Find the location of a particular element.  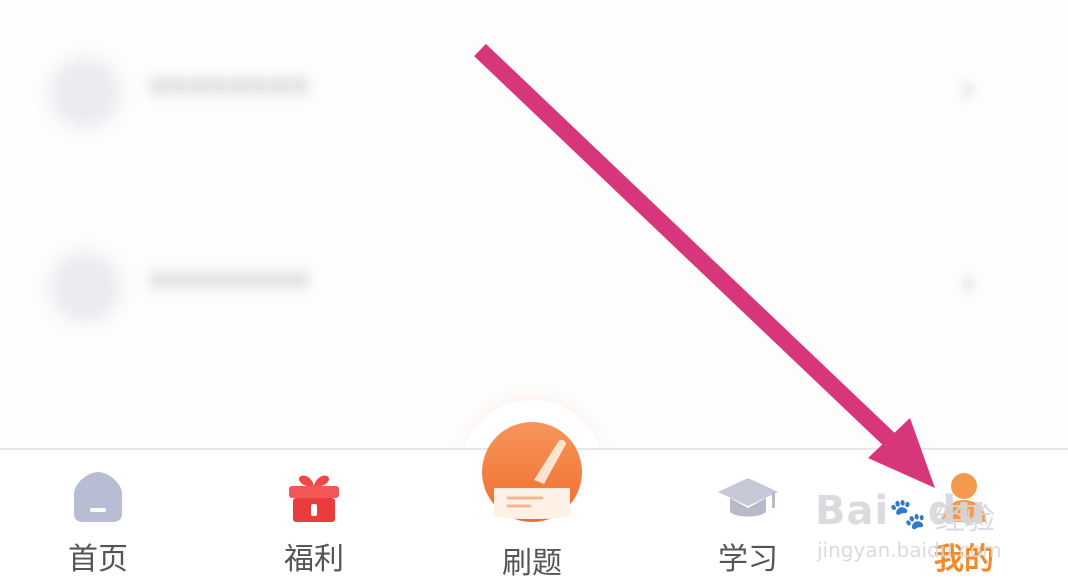

pencil-paper-icon is located at coordinates (532, 472).